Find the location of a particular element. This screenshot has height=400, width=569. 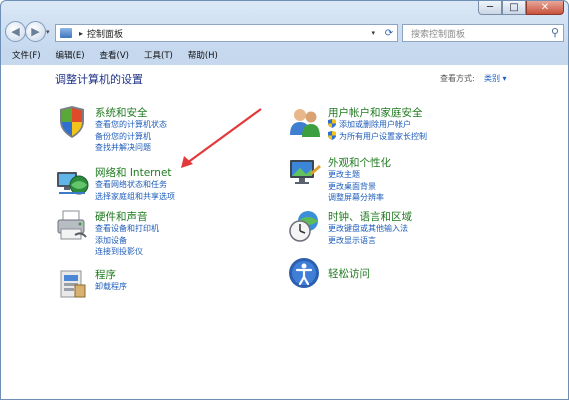

annotation-arrow is located at coordinates (221, 138).